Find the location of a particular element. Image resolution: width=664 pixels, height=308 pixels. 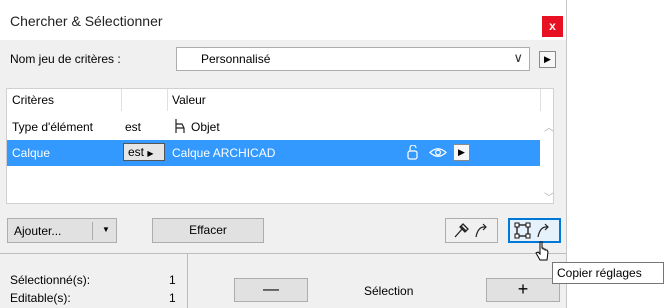

row-criteria: Calque is located at coordinates (31, 153).